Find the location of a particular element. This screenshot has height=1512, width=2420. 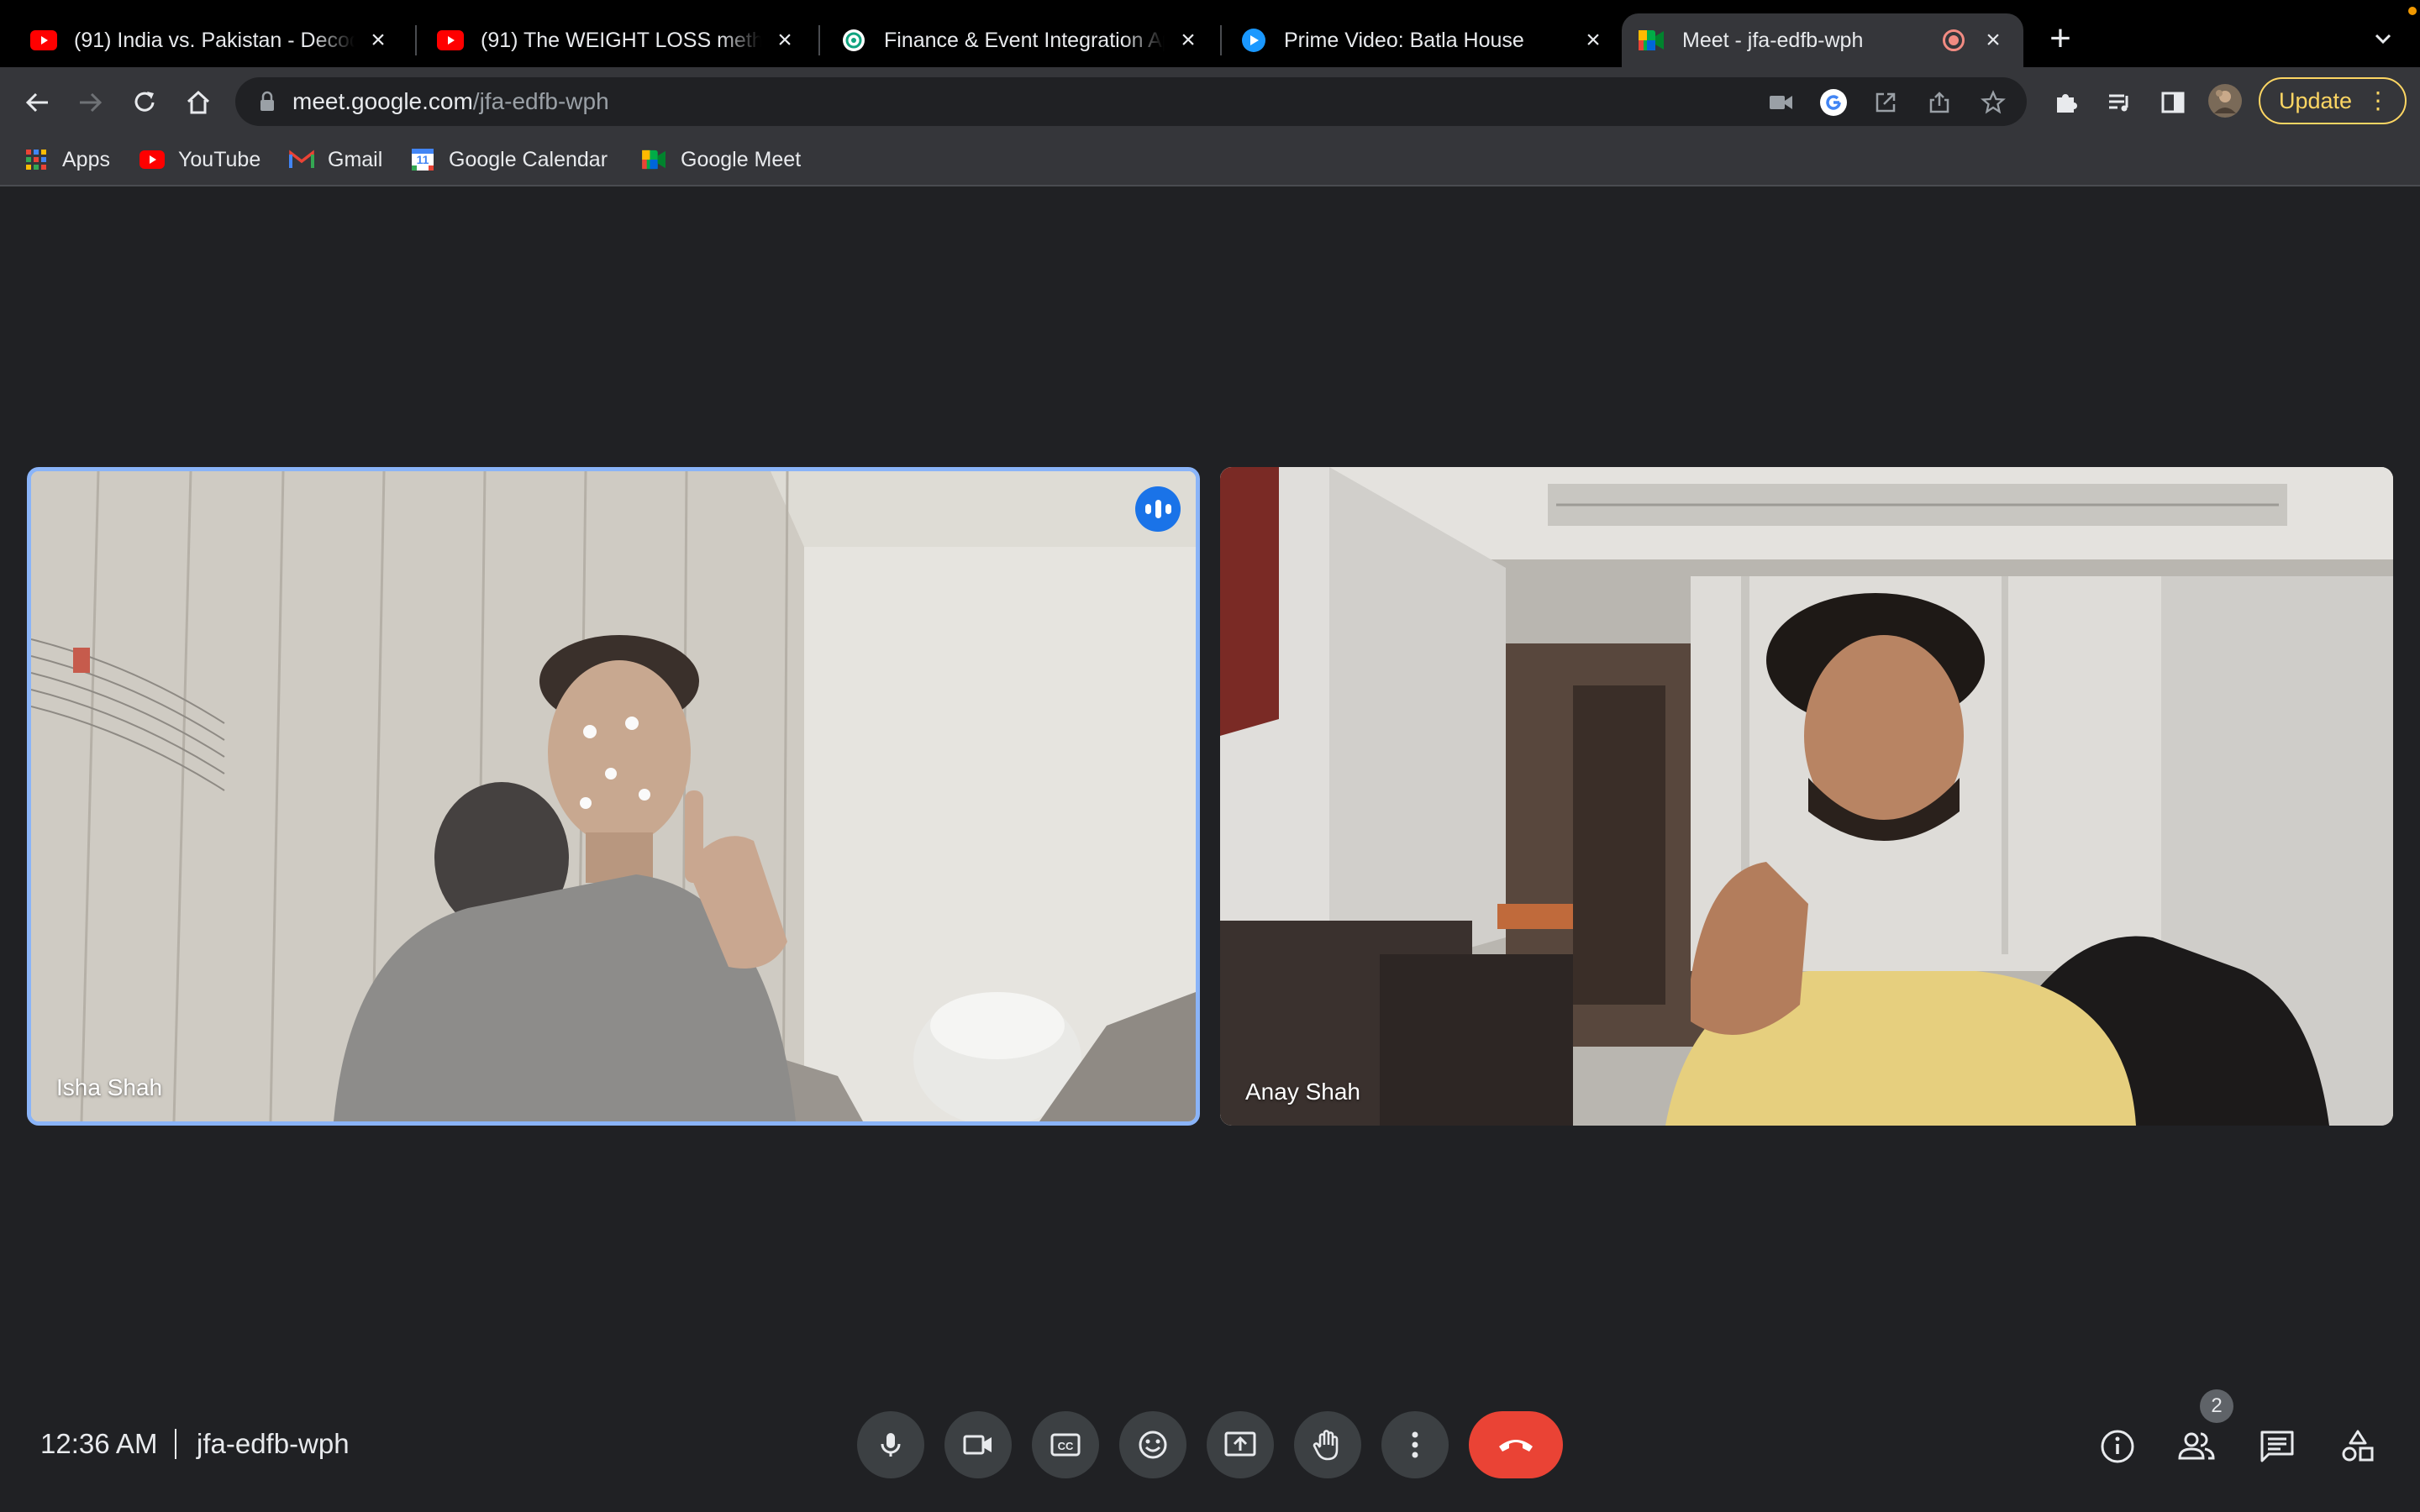

tab-title: Meet - jfa-edfb-wph is located at coordinates (1773, 40).